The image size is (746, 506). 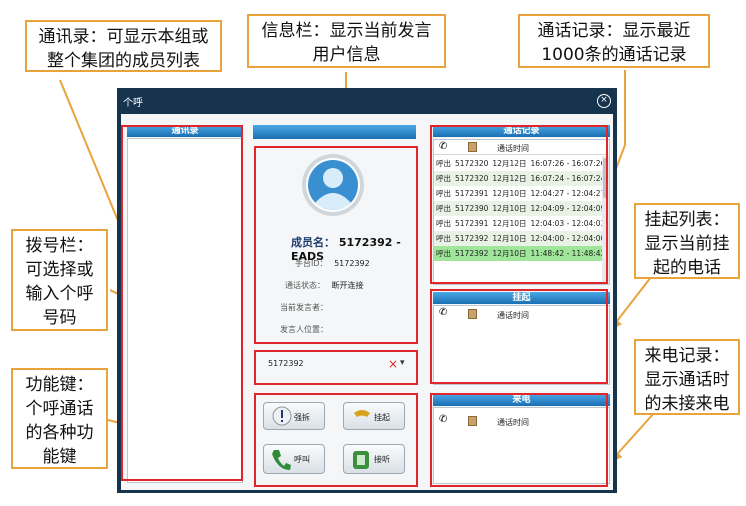 I want to click on call-log-scrollbar, so click(x=605, y=220).